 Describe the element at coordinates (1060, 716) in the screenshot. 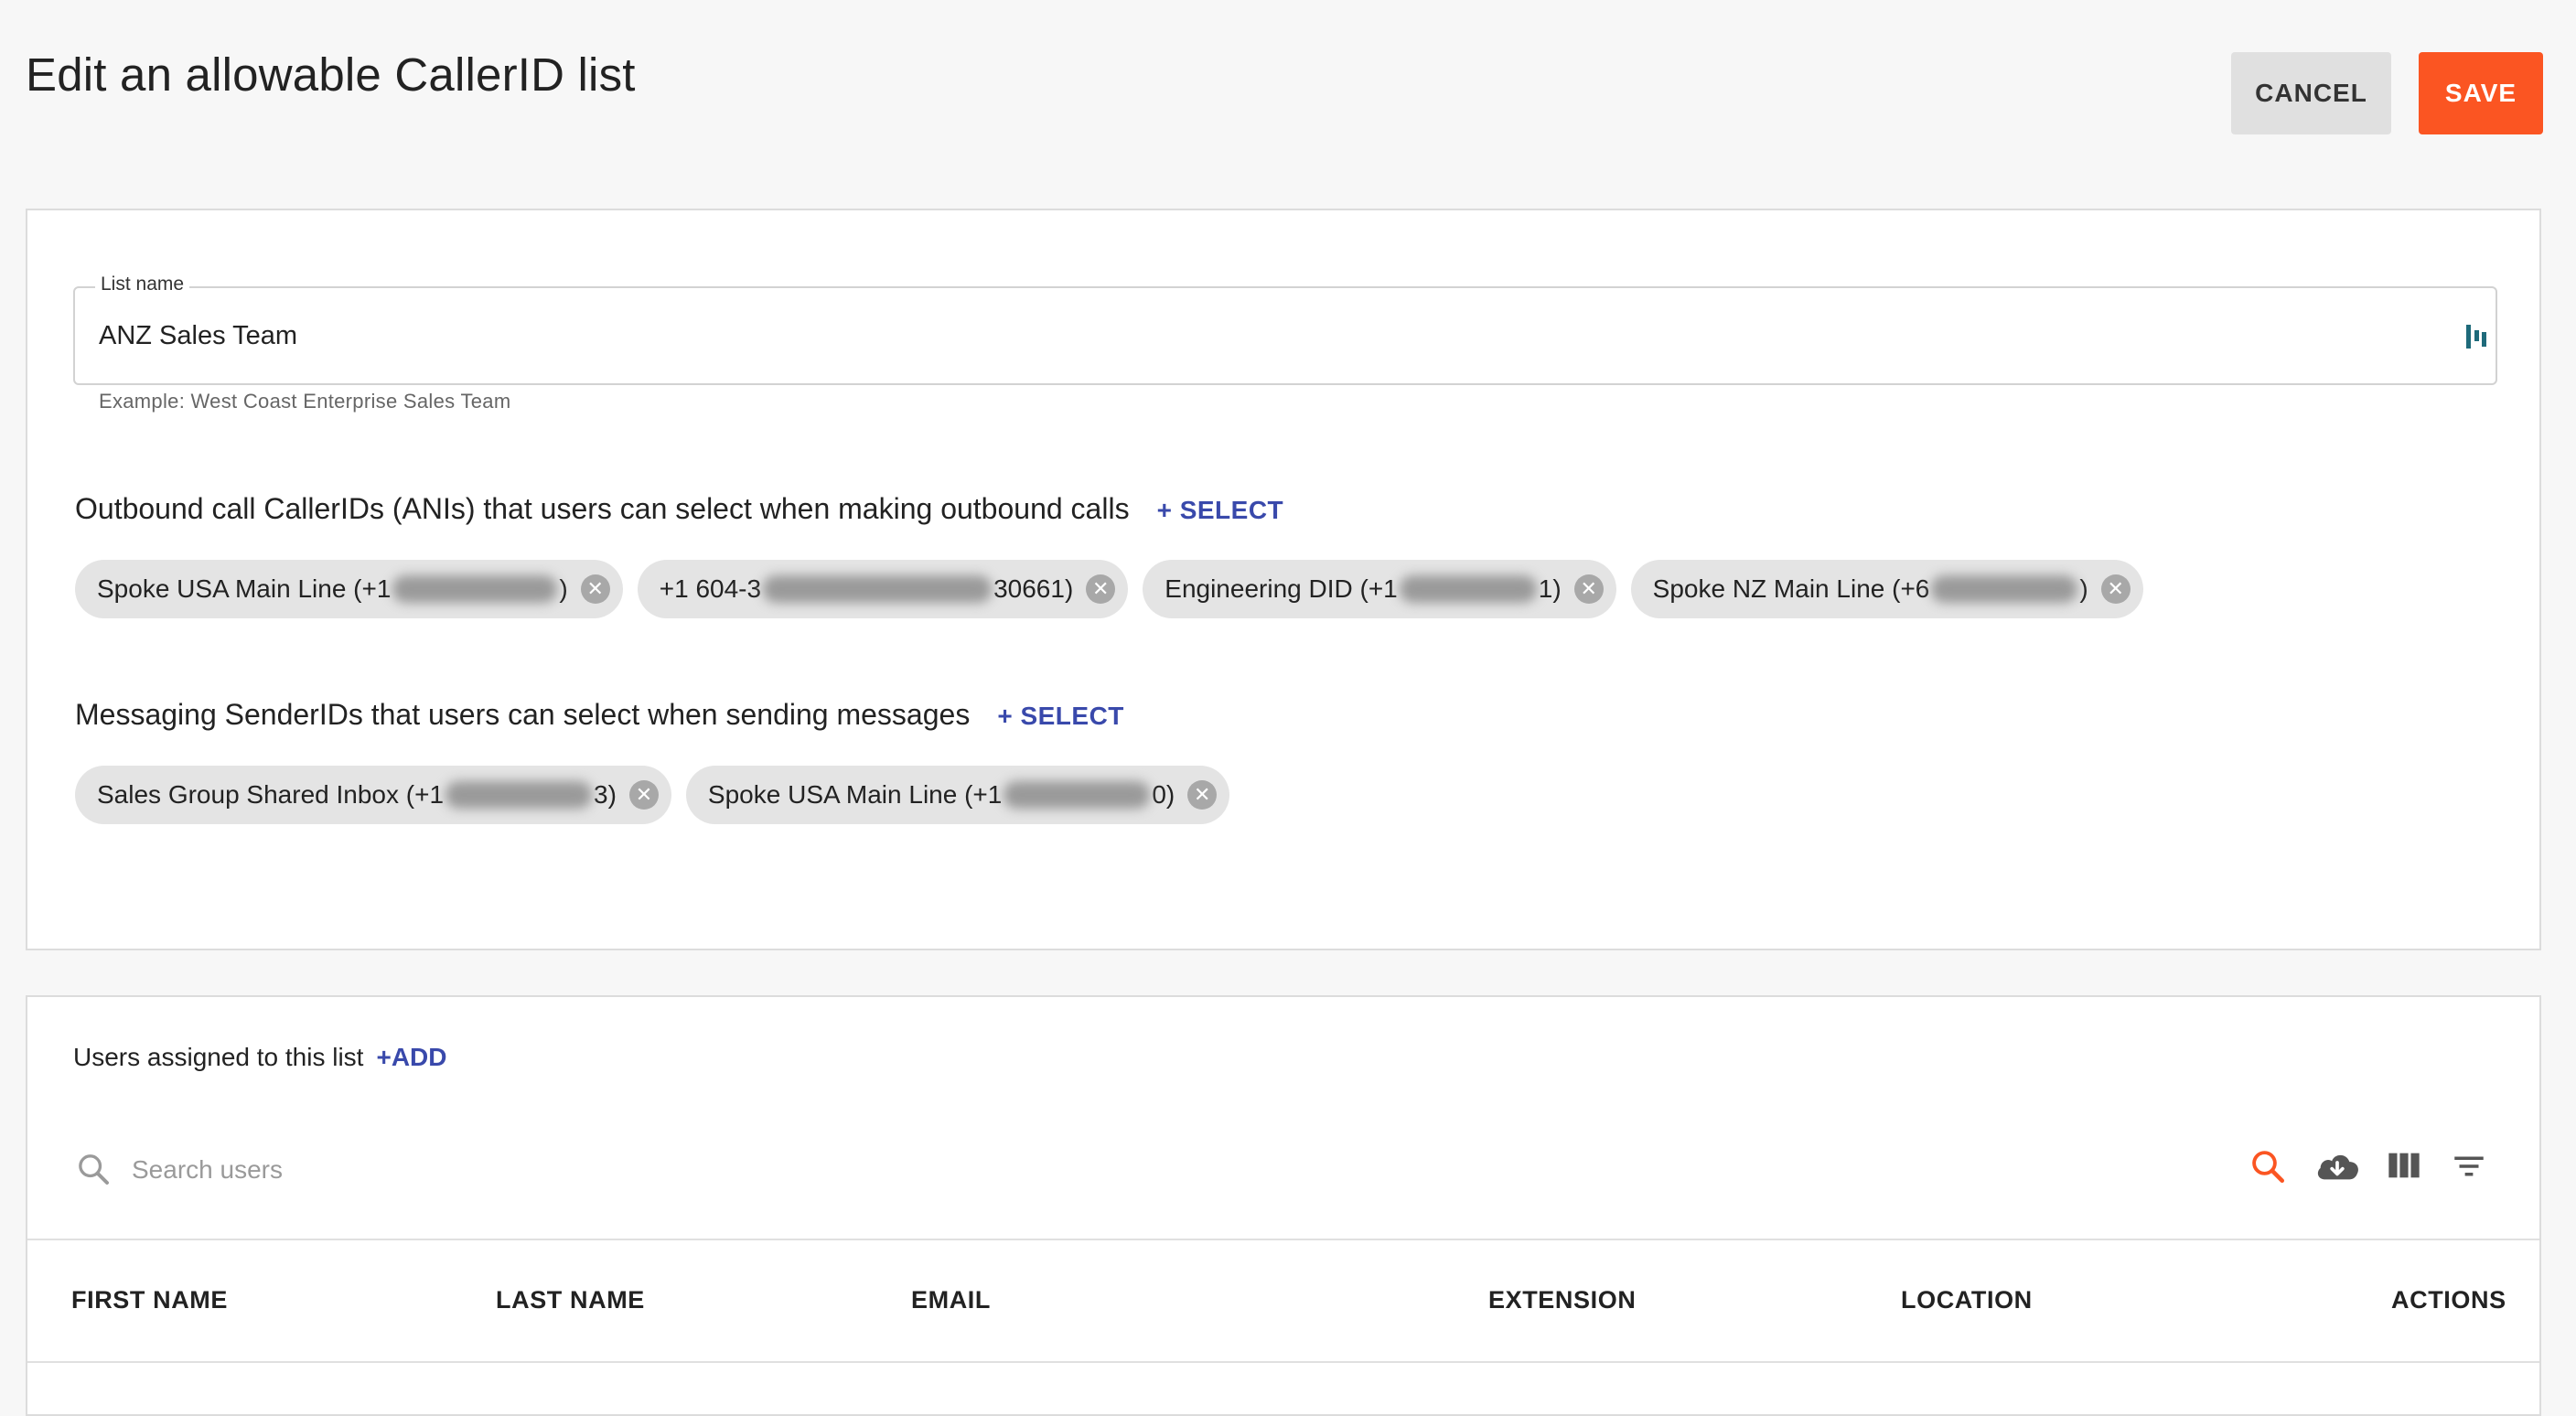

I see `messaging-select-link: + SELECT` at that location.